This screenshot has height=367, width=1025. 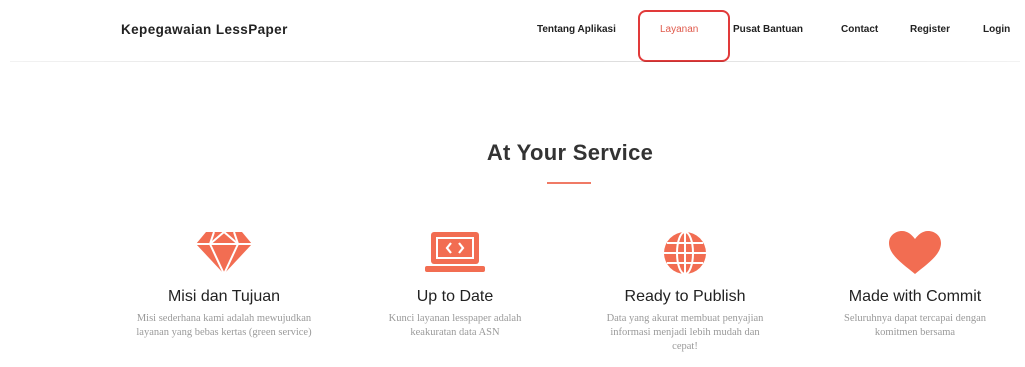 What do you see at coordinates (569, 183) in the screenshot?
I see `title-underline` at bounding box center [569, 183].